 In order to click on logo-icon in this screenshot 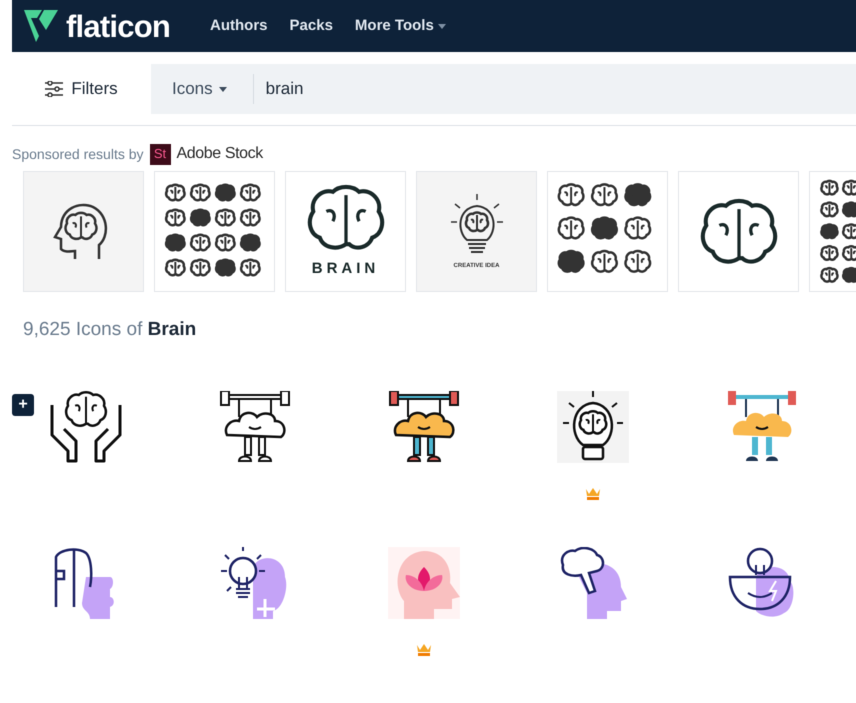, I will do `click(41, 26)`.